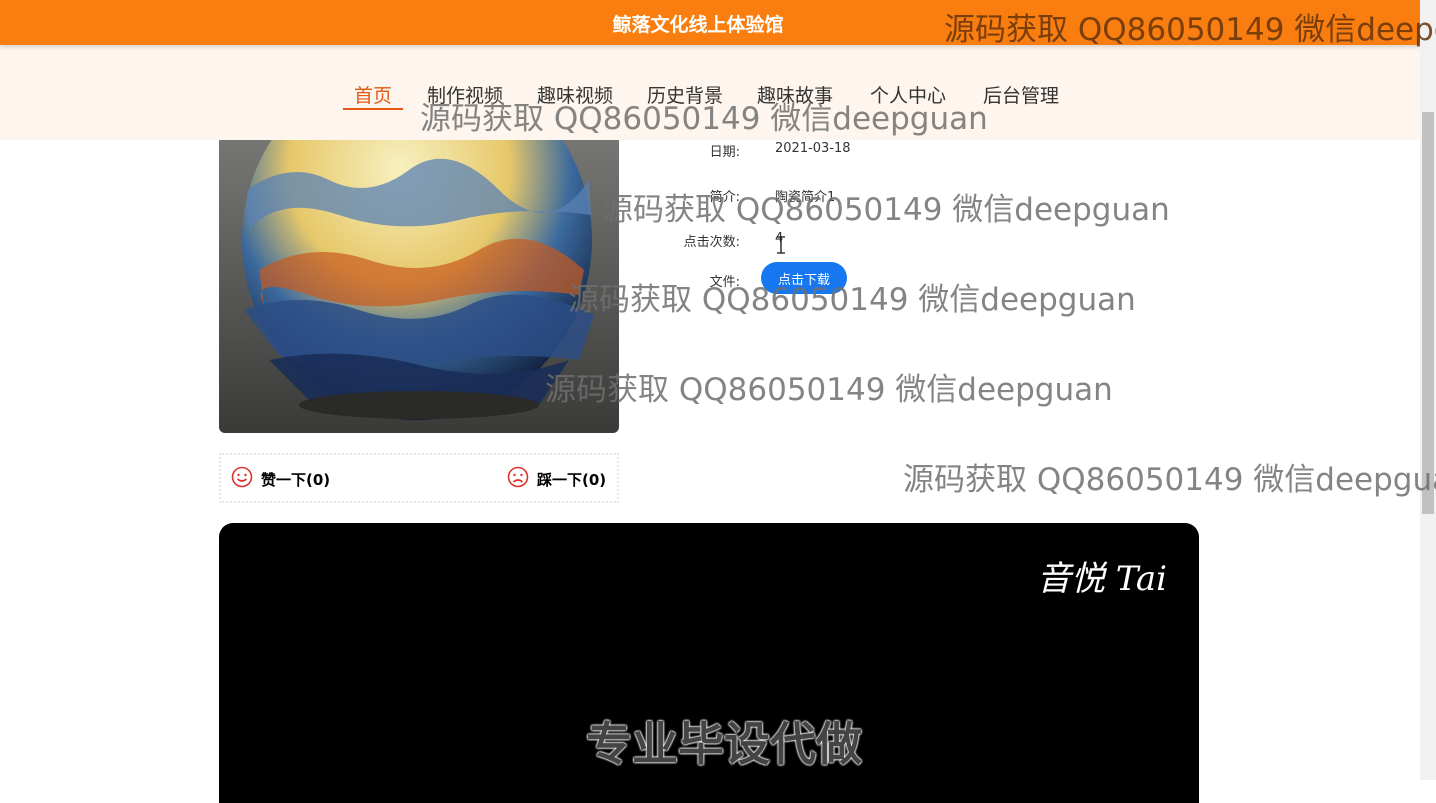  What do you see at coordinates (711, 242) in the screenshot?
I see `clicks-label: 点击次数:` at bounding box center [711, 242].